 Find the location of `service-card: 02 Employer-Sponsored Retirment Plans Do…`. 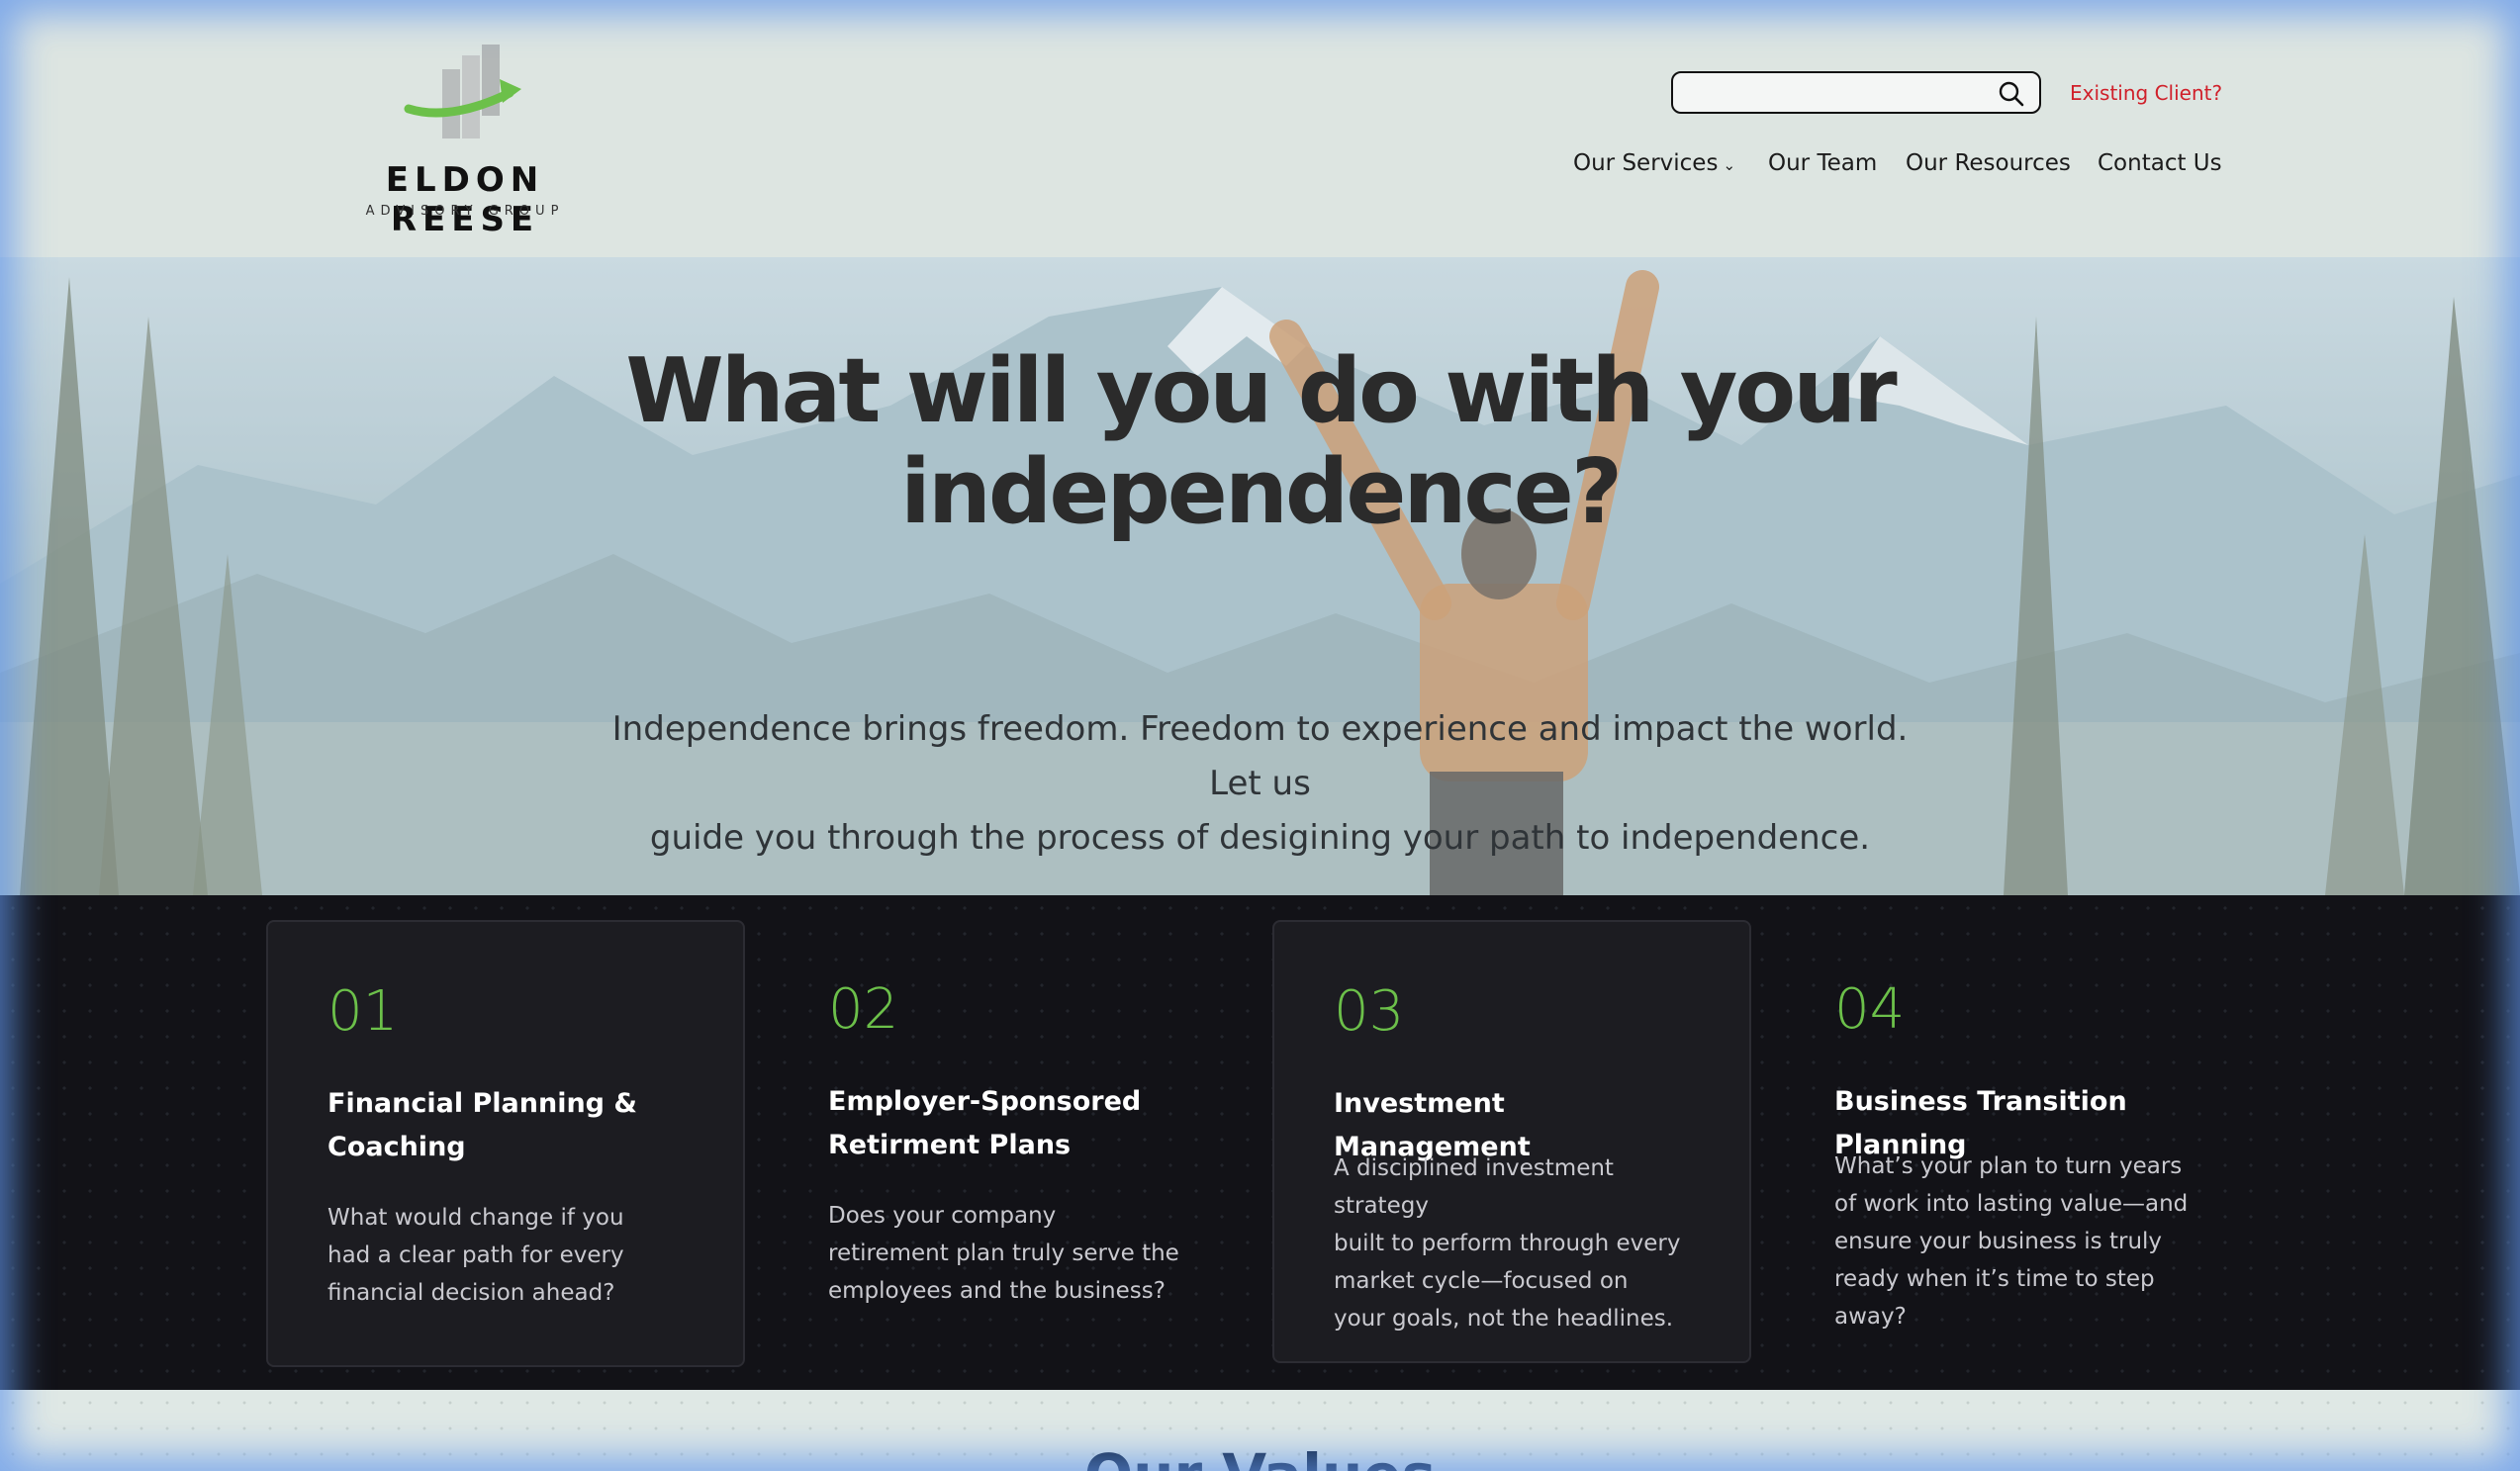

service-card: 02 Employer-Sponsored Retirment Plans Do… is located at coordinates (1008, 1143).